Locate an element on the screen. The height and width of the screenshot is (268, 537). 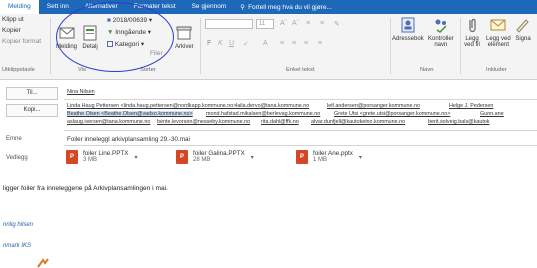
category-button: Kategori ▾ is located at coordinates (125, 44).